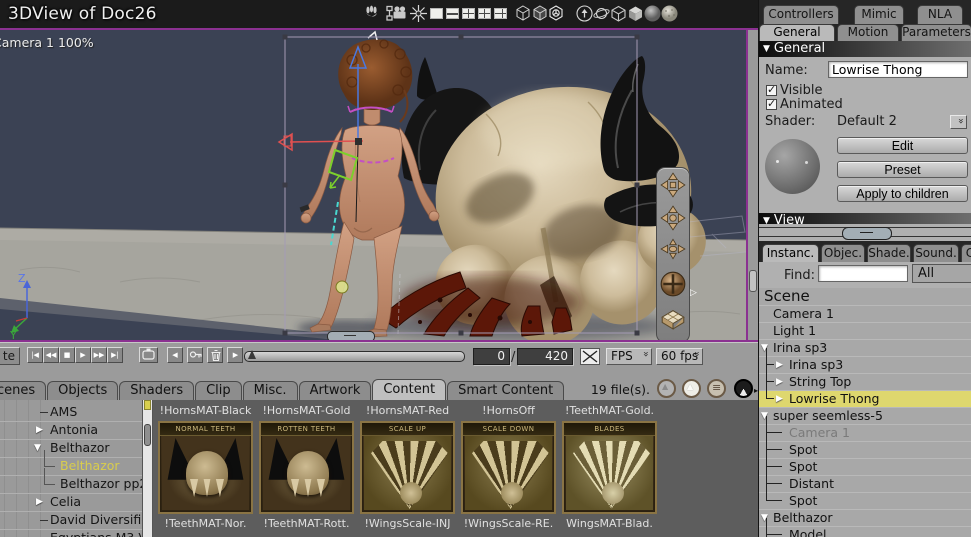 This screenshot has height=537, width=971. What do you see at coordinates (902, 145) in the screenshot?
I see `edit-button: Edit` at bounding box center [902, 145].